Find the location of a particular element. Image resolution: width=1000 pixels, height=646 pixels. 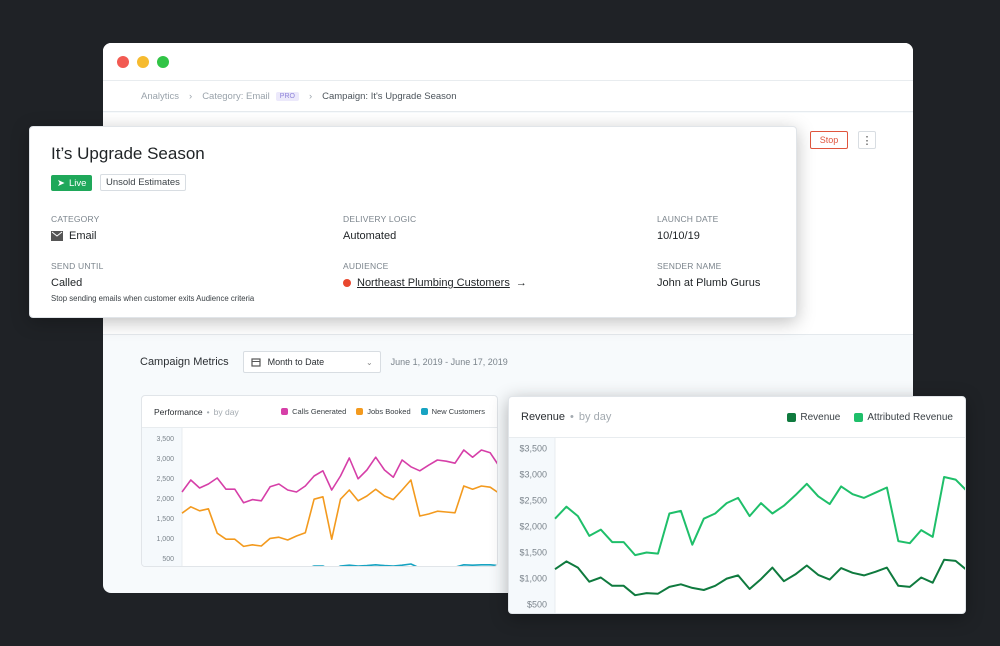

field-launch-date: LAUNCH DATE 10/10/19 is located at coordinates (688, 228).